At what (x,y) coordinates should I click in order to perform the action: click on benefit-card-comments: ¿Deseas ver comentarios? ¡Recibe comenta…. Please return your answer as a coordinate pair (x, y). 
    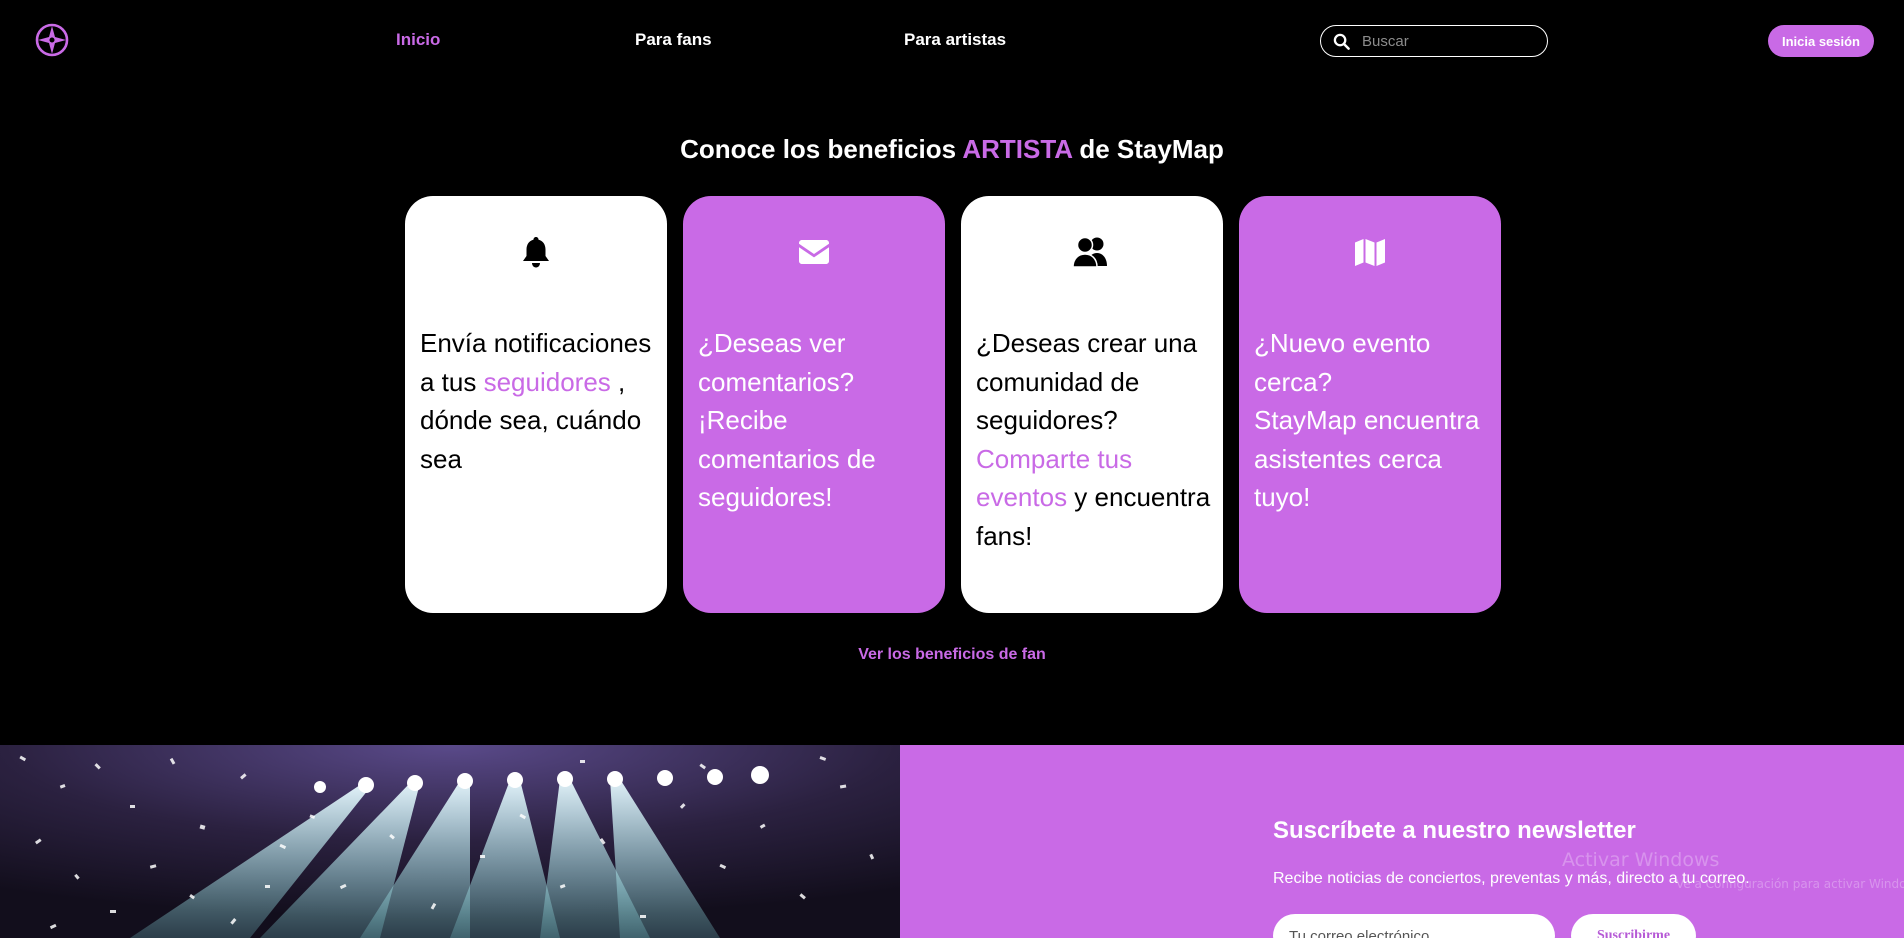
    Looking at the image, I should click on (814, 404).